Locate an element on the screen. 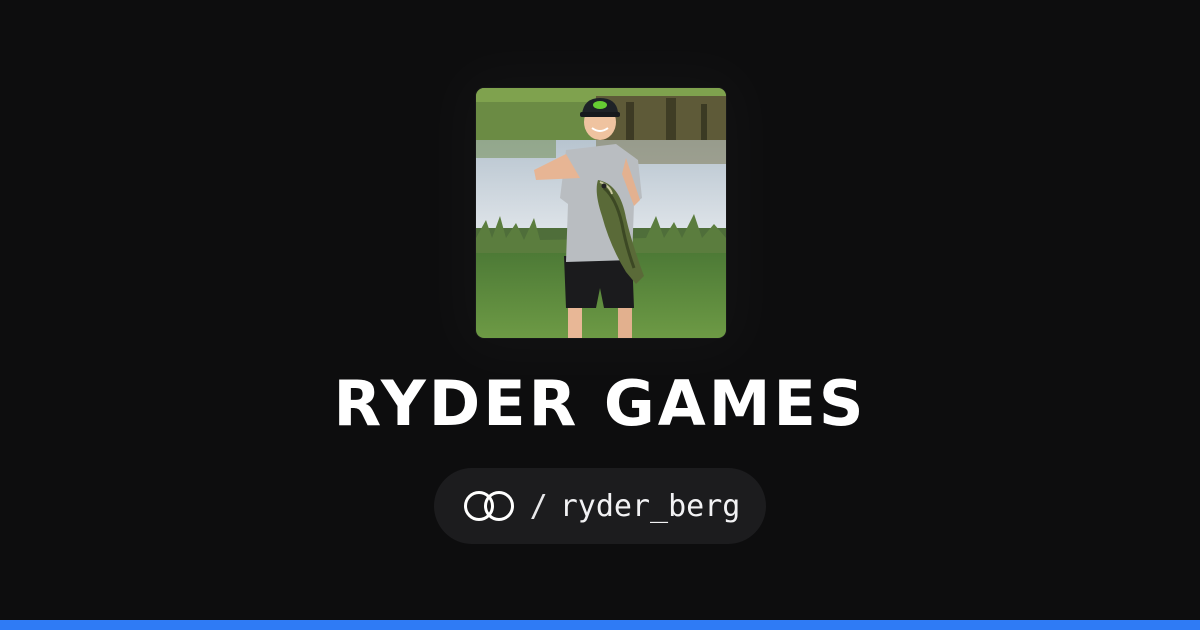  profile-photo is located at coordinates (601, 213).